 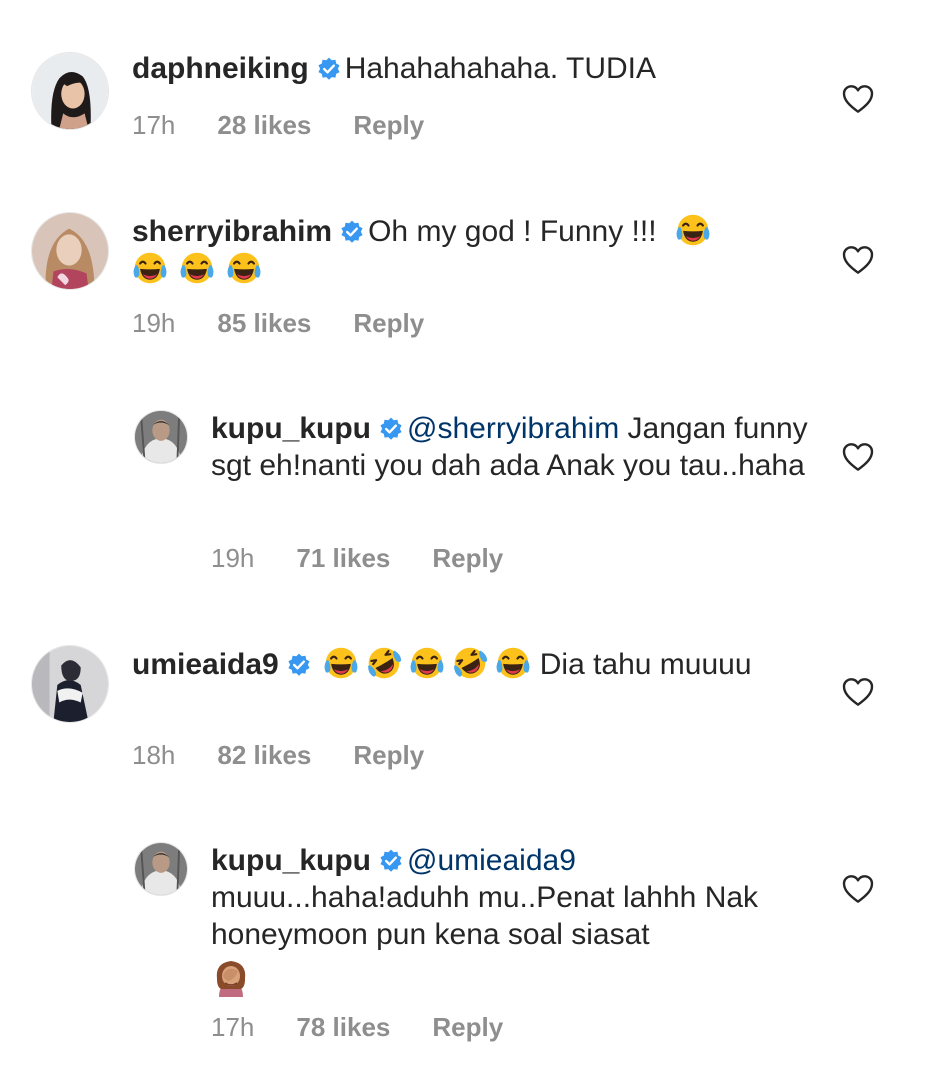 I want to click on mention-link: @umieaida9, so click(x=491, y=860).